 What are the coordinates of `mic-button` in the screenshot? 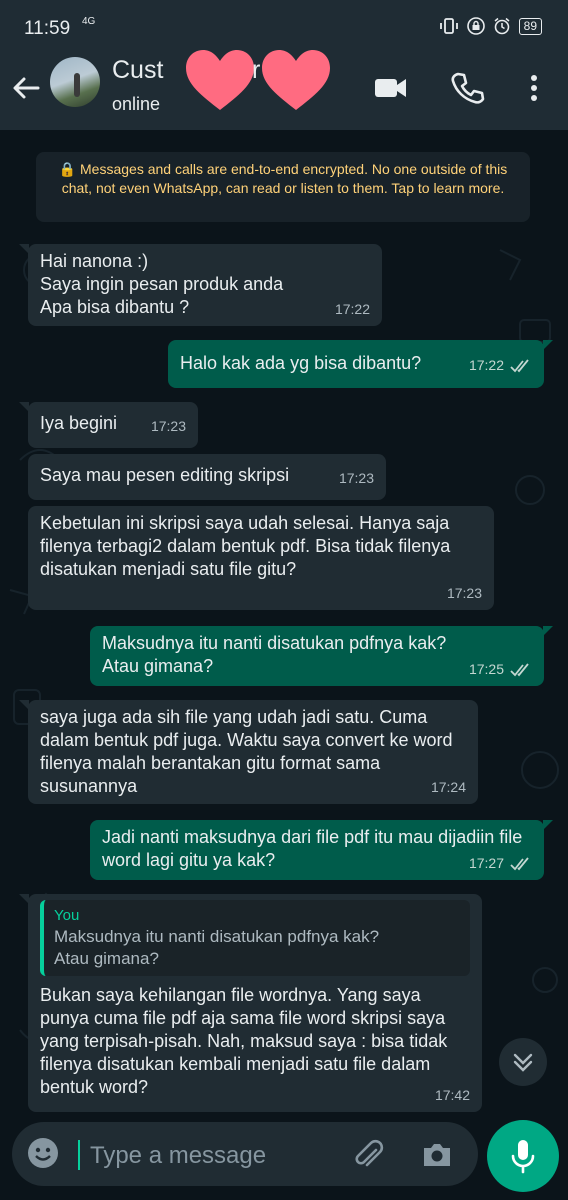 It's located at (523, 1156).